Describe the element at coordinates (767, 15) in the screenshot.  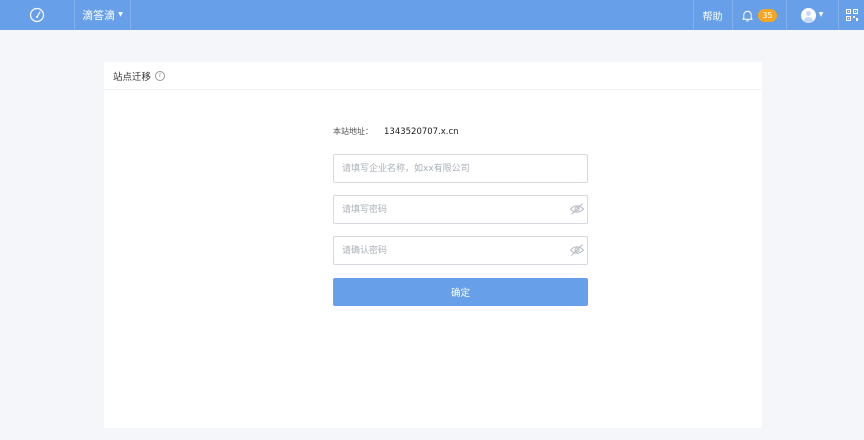
I see `notification-count-badge: 35` at that location.